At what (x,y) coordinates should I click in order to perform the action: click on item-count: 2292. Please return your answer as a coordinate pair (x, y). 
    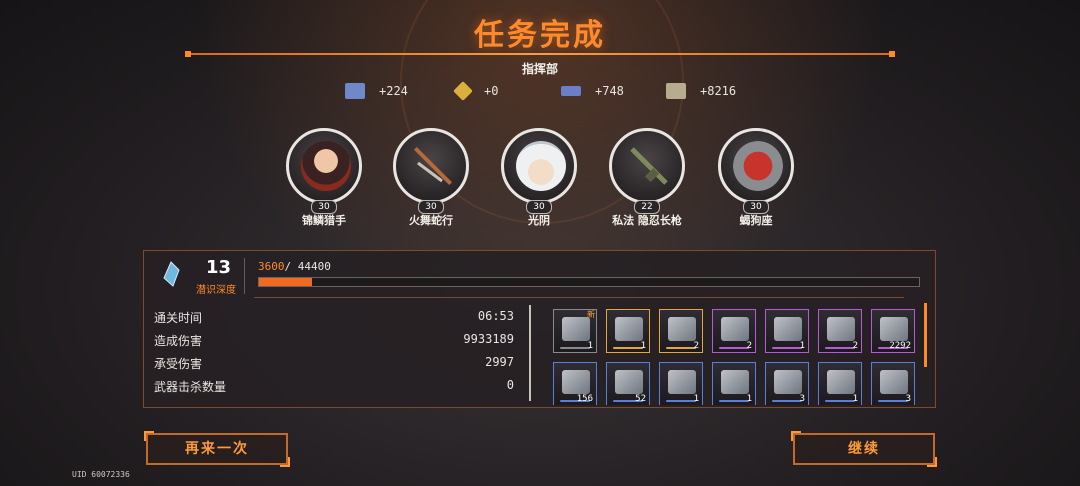
    Looking at the image, I should click on (900, 346).